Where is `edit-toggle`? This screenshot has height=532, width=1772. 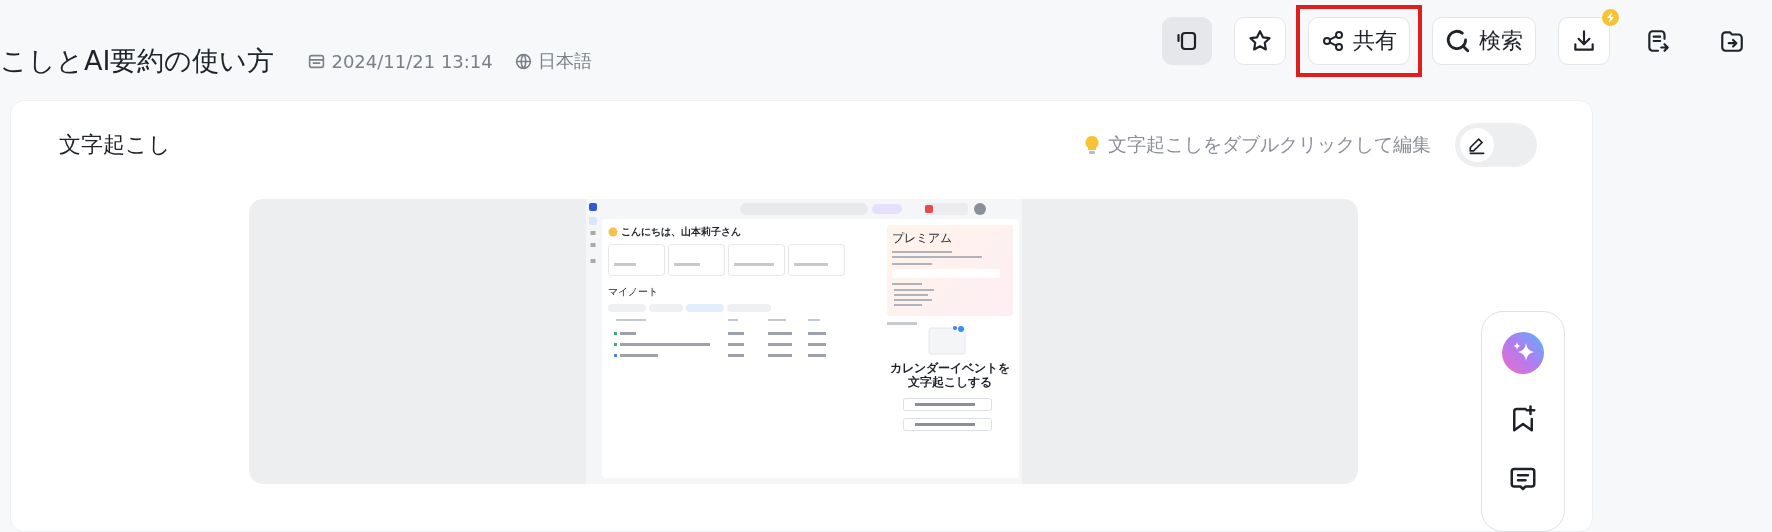 edit-toggle is located at coordinates (1496, 145).